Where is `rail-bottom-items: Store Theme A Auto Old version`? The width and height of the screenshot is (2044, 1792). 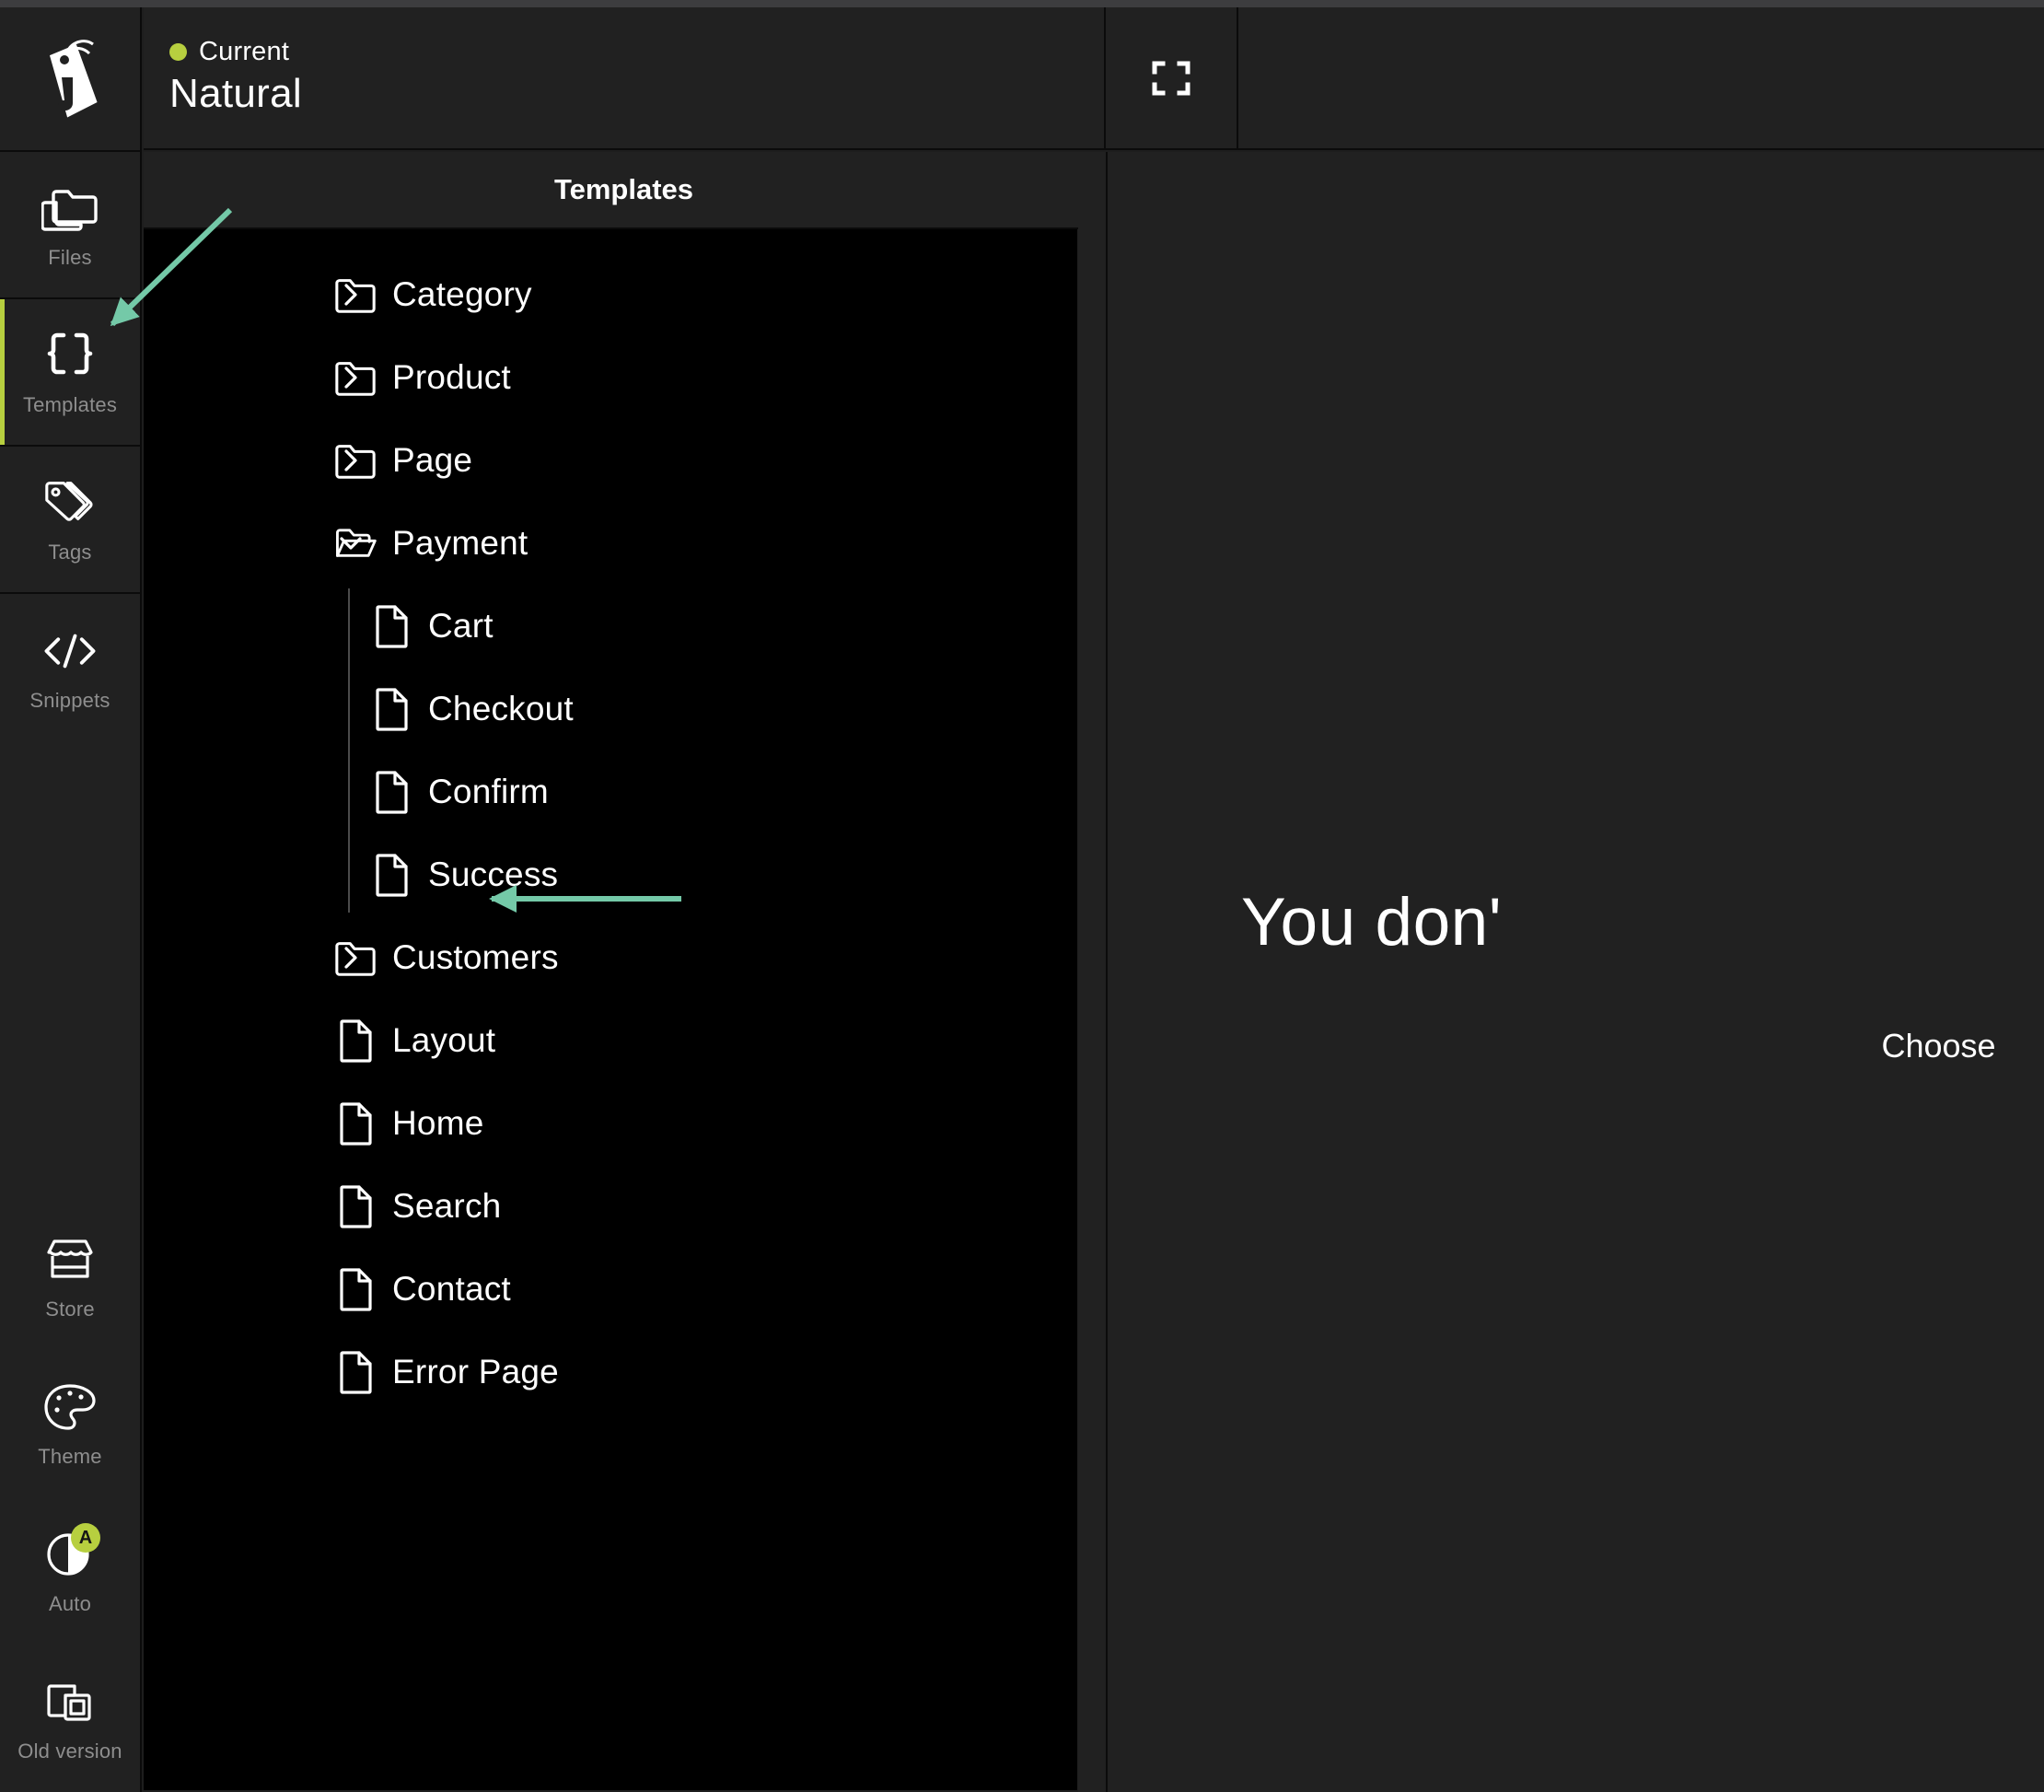 rail-bottom-items: Store Theme A Auto Old version is located at coordinates (70, 1497).